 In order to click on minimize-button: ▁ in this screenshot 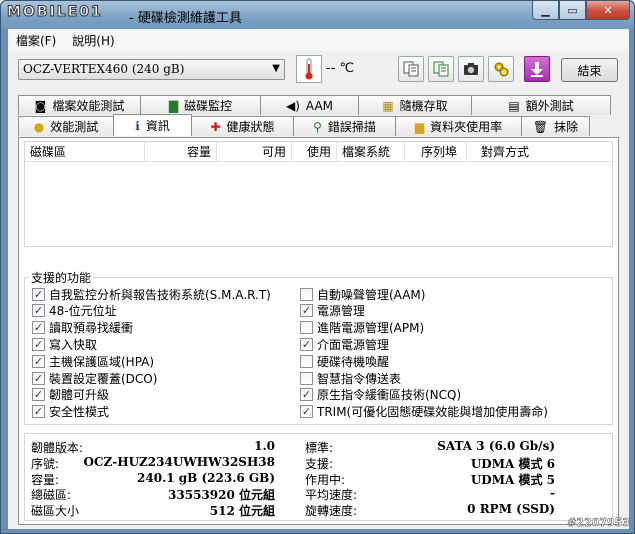, I will do `click(545, 10)`.